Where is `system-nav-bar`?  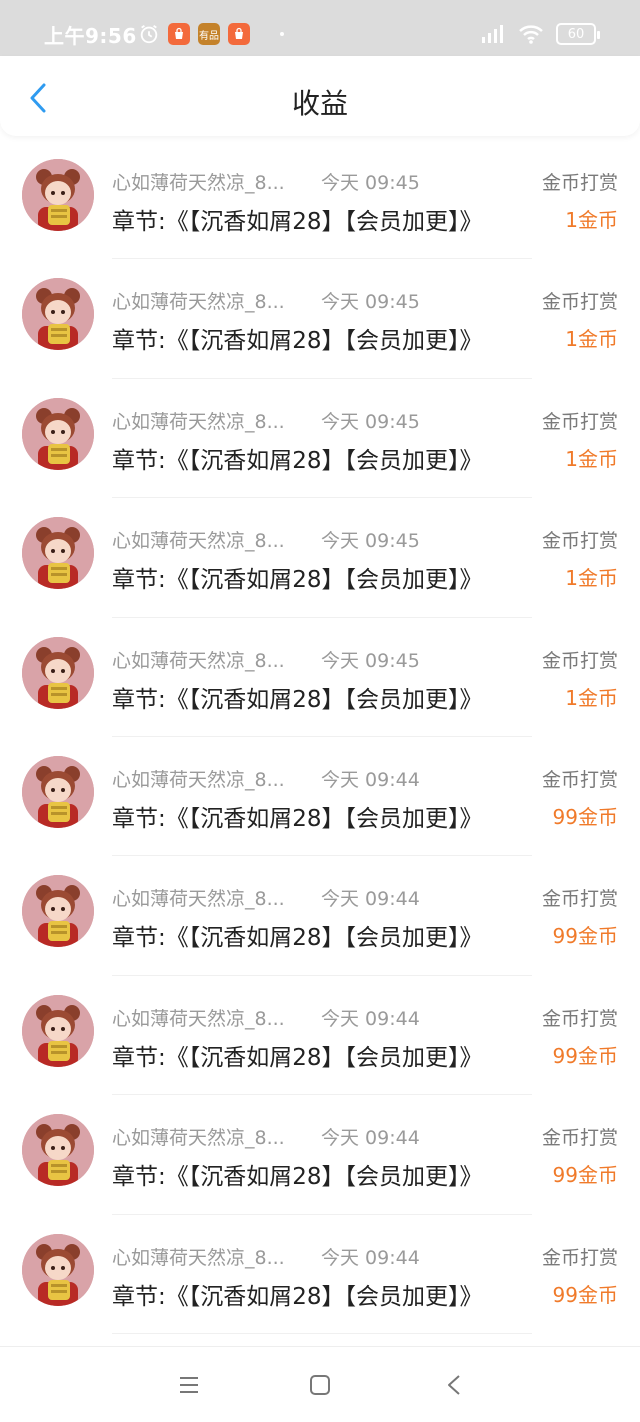
system-nav-bar is located at coordinates (320, 1384).